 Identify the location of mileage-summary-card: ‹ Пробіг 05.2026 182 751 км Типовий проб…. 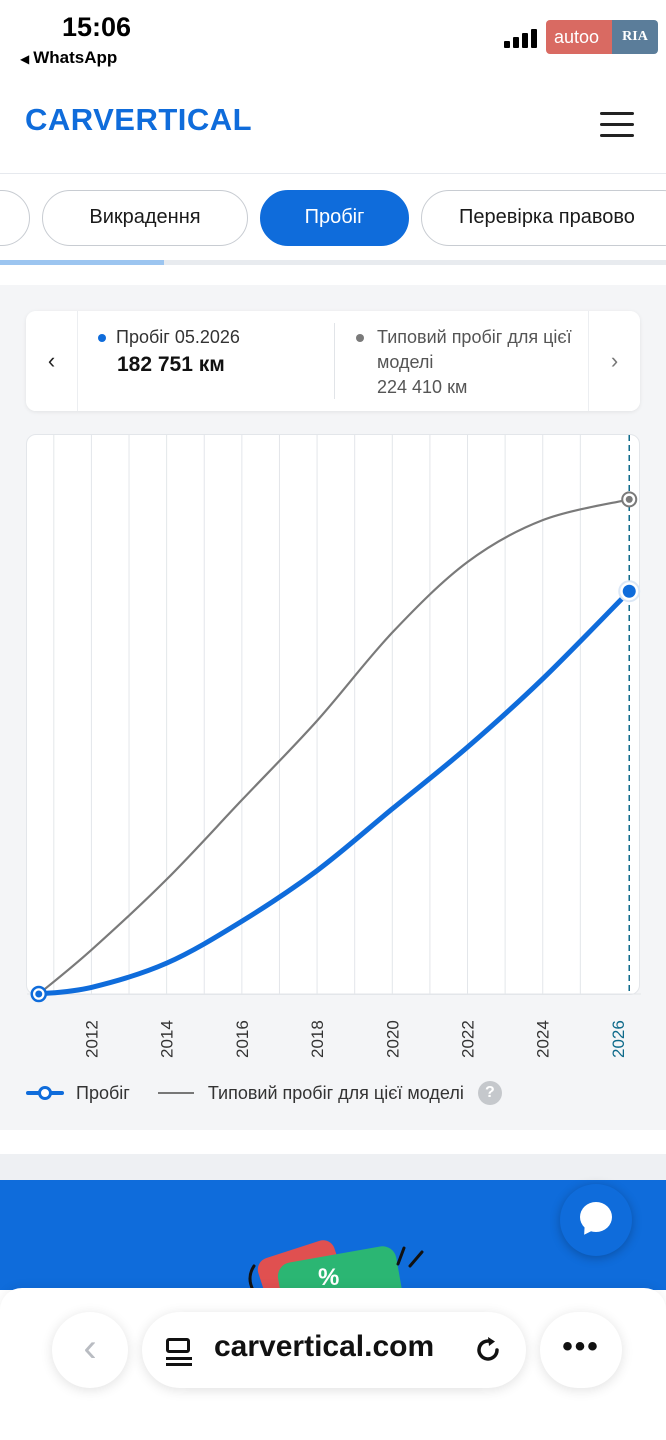
(333, 361).